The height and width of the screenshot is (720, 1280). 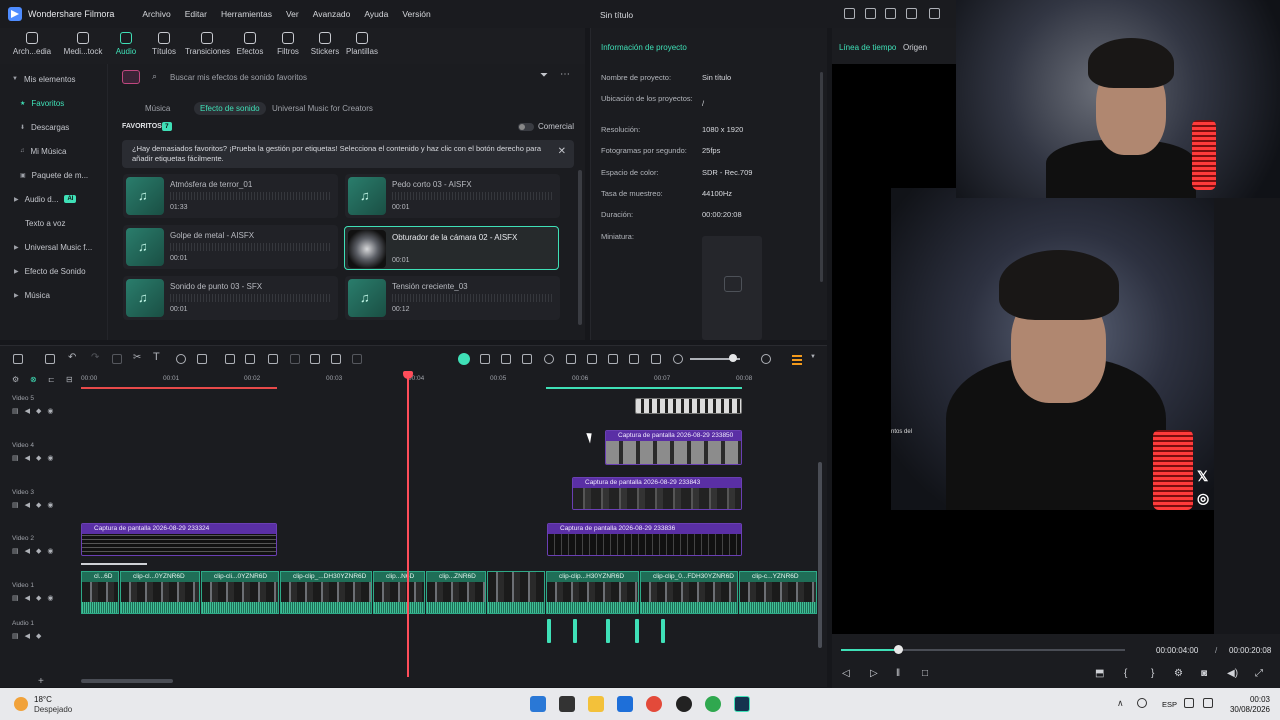 What do you see at coordinates (29, 636) in the screenshot?
I see `track-controls-icon: ▤◀◆` at bounding box center [29, 636].